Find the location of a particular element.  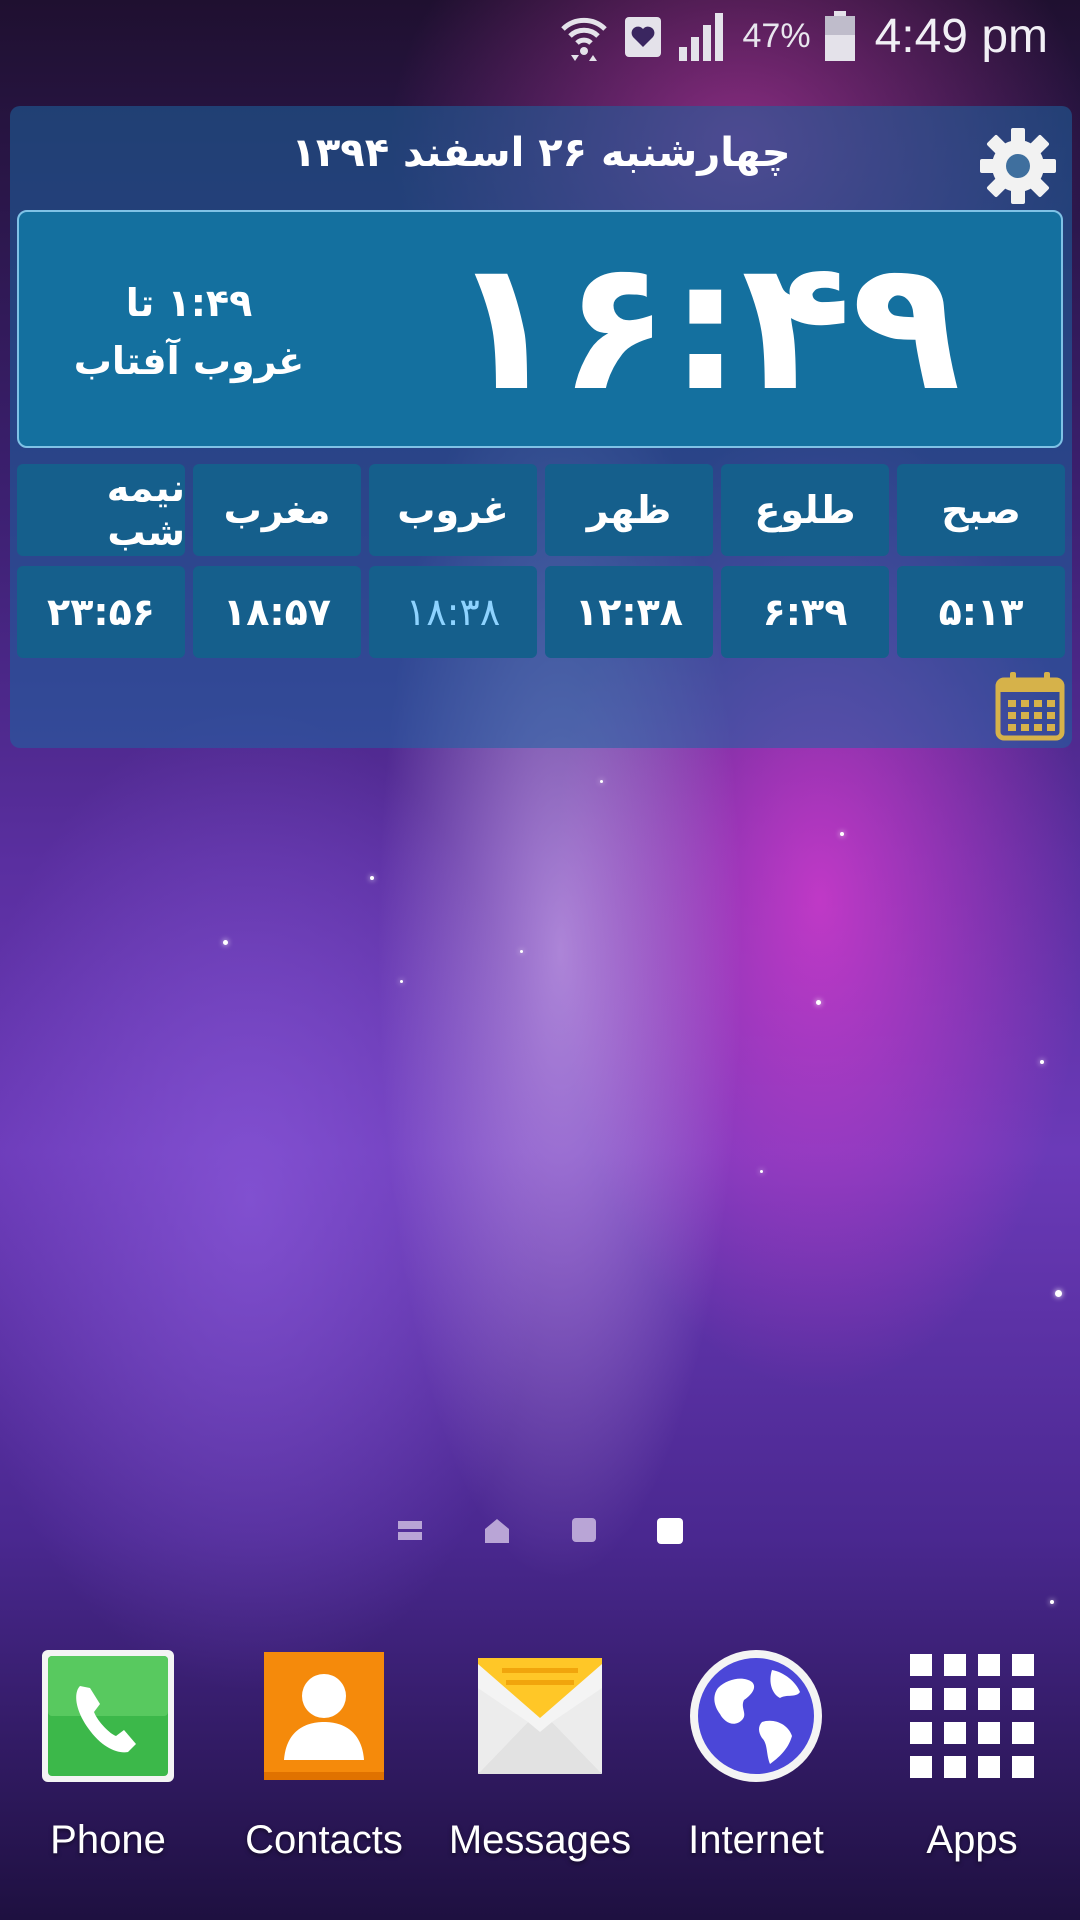

persian-date: چهارشنبه ۲۶ اسفند ۱۳۹۴ is located at coordinates (541, 153).